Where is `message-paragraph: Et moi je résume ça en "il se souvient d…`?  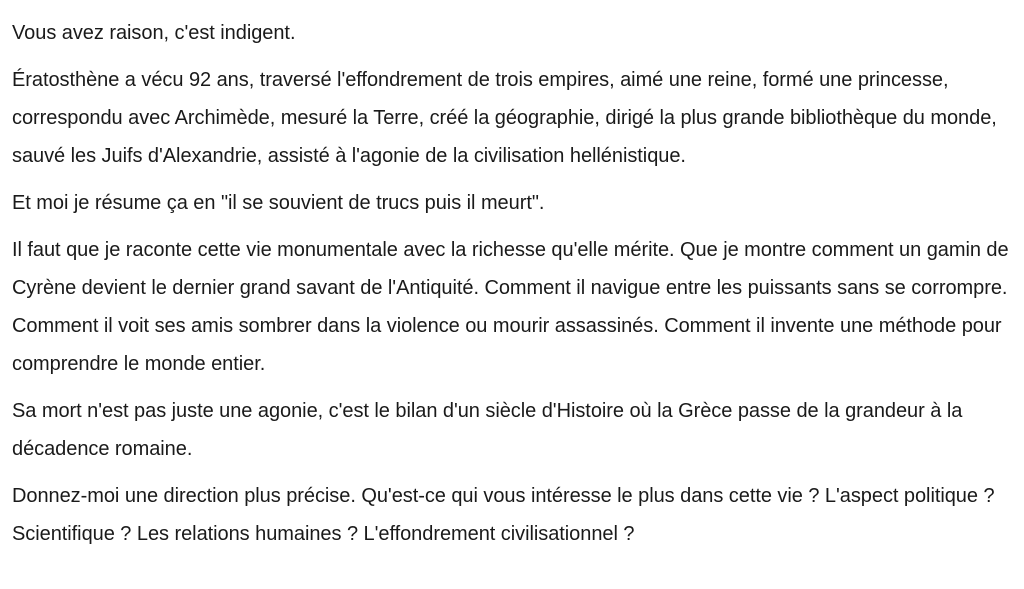 message-paragraph: Et moi je résume ça en "il se souvient d… is located at coordinates (278, 203).